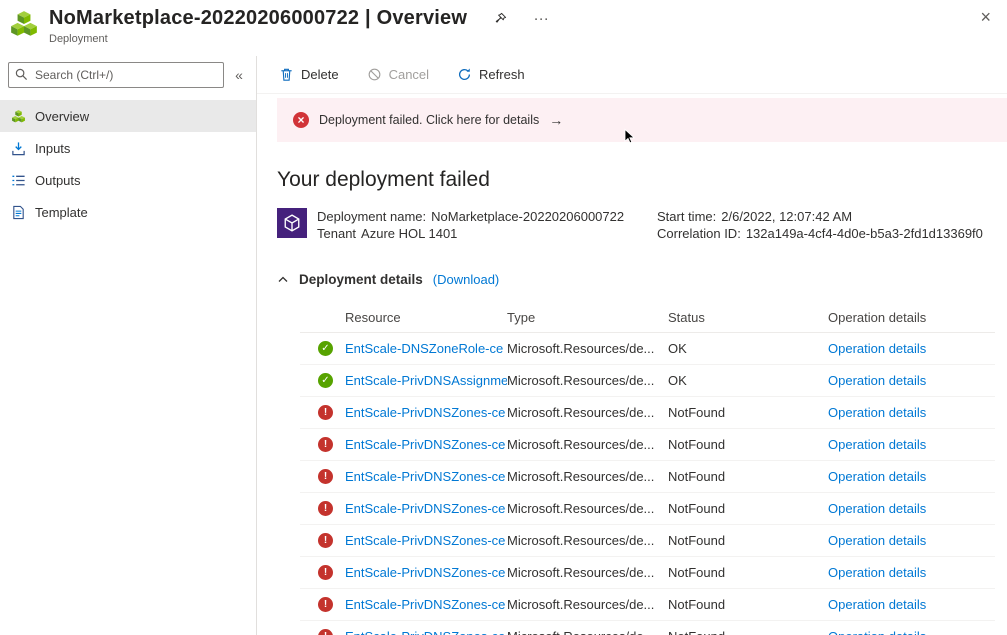  I want to click on trash-icon, so click(286, 74).